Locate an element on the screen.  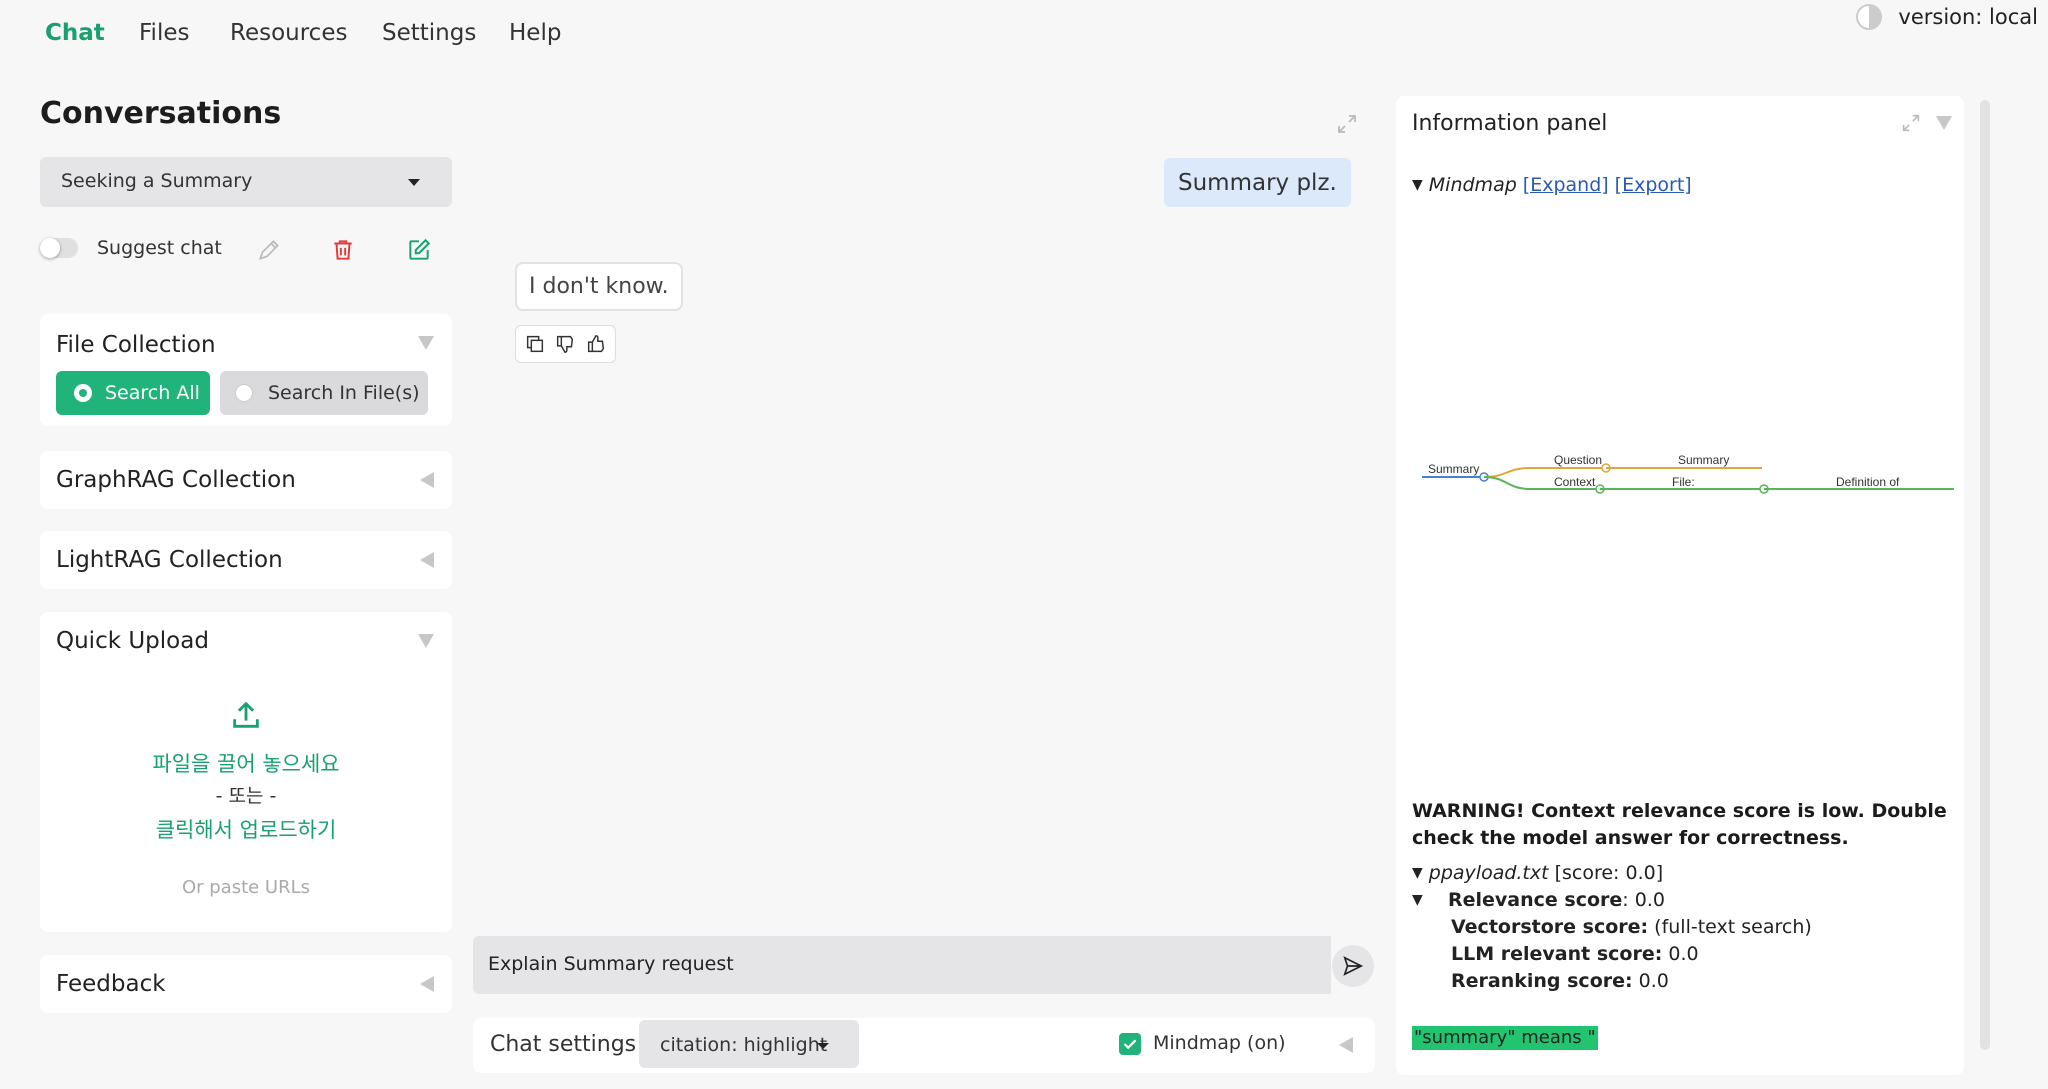
mindmap-label: Mindmap is located at coordinates (1472, 185).